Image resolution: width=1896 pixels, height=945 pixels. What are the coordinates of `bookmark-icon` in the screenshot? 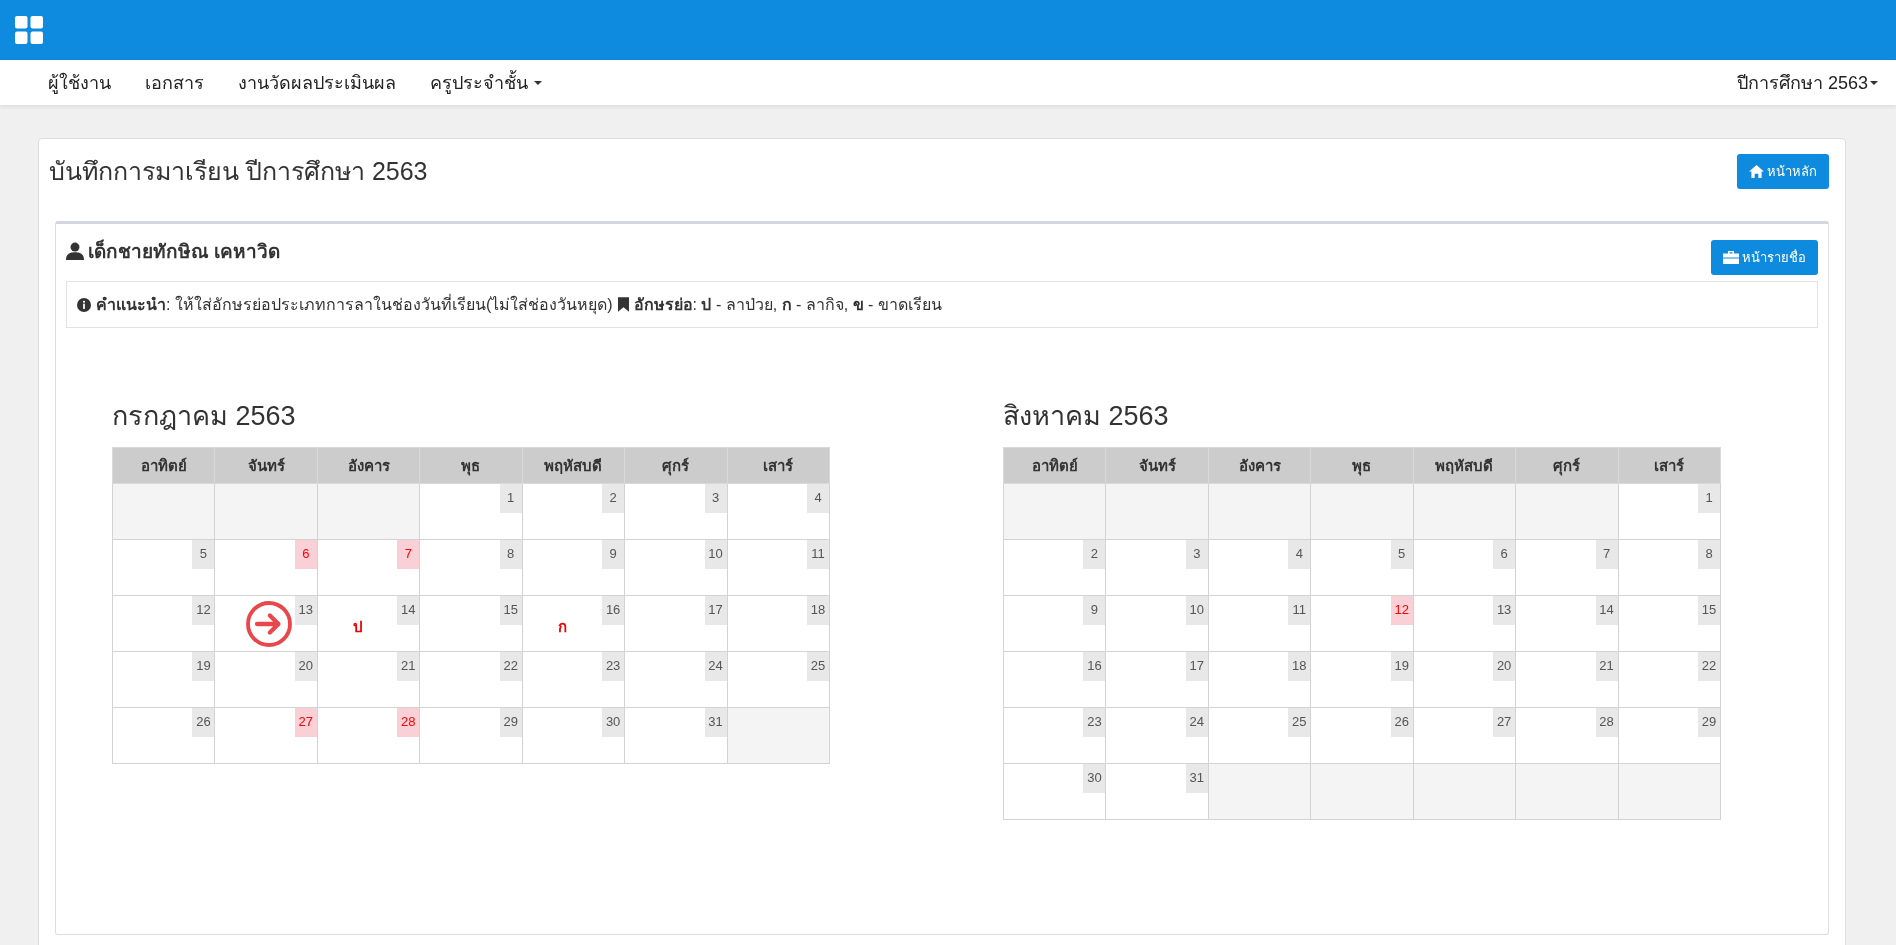 It's located at (623, 304).